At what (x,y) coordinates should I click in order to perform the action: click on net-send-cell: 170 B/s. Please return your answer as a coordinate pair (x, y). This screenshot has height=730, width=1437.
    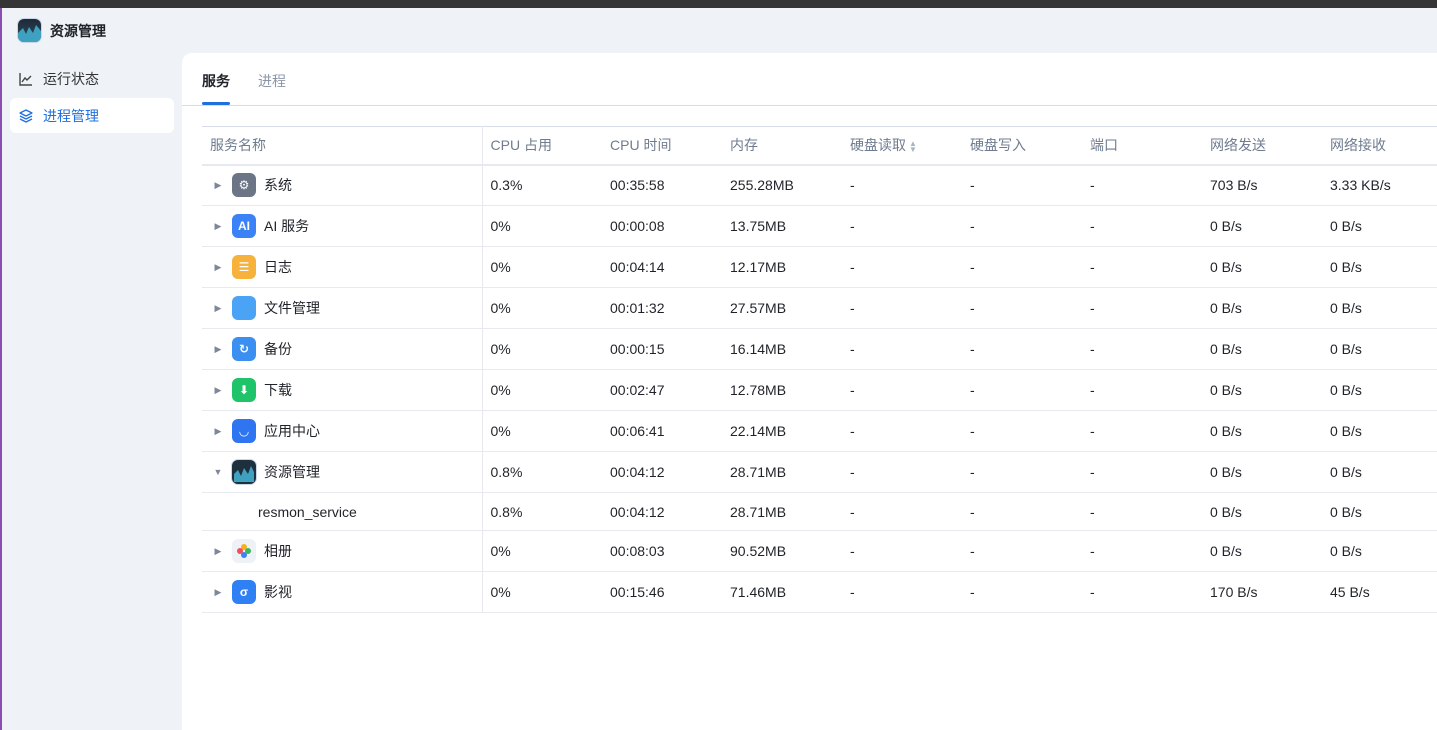
    Looking at the image, I should click on (1262, 592).